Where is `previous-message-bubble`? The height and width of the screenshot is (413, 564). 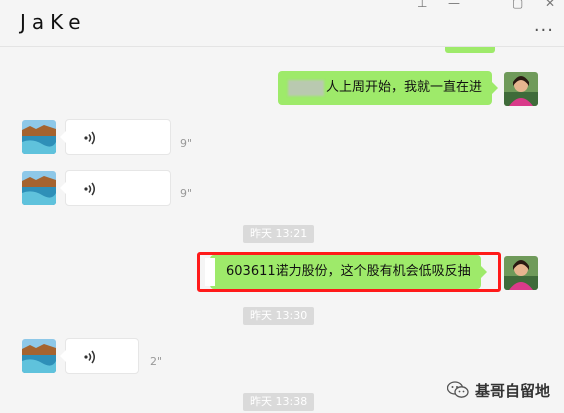
previous-message-bubble is located at coordinates (470, 50).